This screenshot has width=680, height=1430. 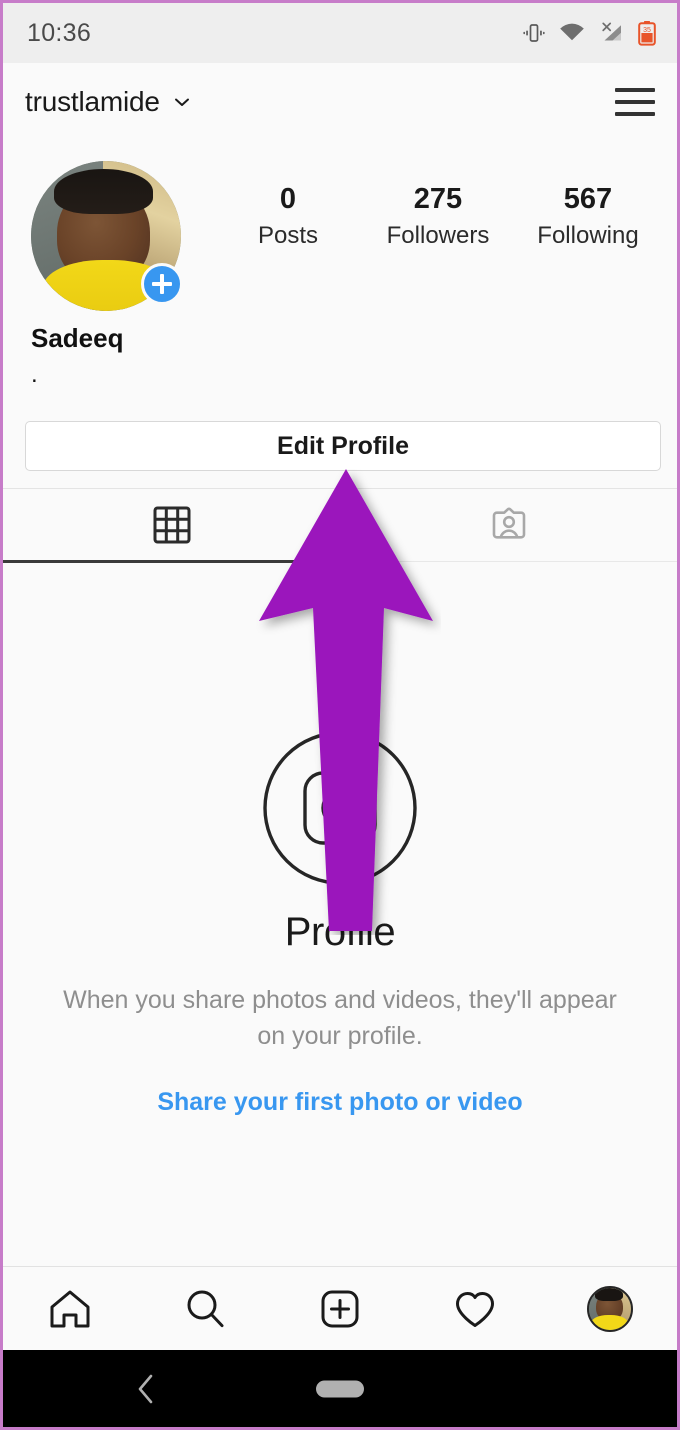 I want to click on nav-search, so click(x=205, y=1309).